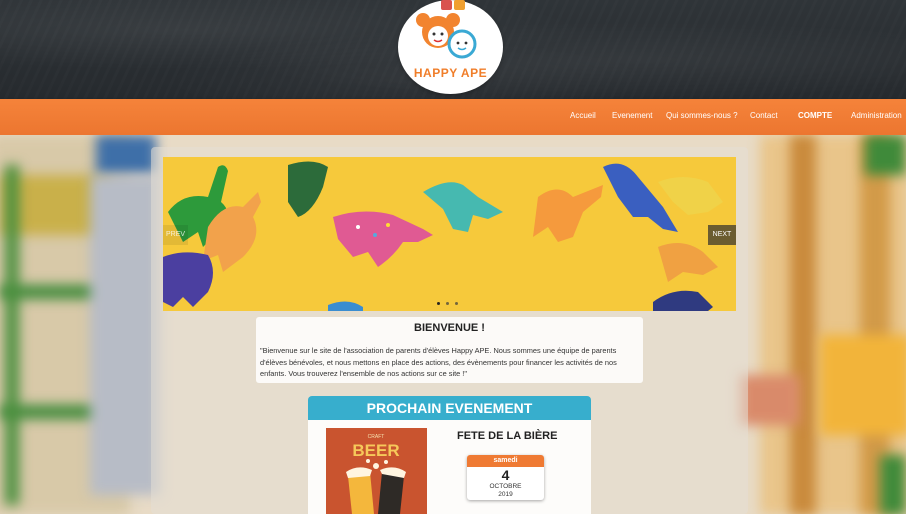 Image resolution: width=906 pixels, height=514 pixels. What do you see at coordinates (459, 5) in the screenshot?
I see `badge-orange-icon` at bounding box center [459, 5].